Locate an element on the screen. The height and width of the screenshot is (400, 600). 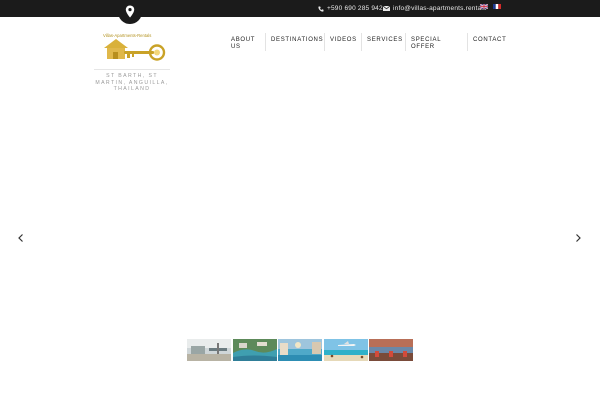
thumbnail-infinity-pool is located at coordinates (300, 350).